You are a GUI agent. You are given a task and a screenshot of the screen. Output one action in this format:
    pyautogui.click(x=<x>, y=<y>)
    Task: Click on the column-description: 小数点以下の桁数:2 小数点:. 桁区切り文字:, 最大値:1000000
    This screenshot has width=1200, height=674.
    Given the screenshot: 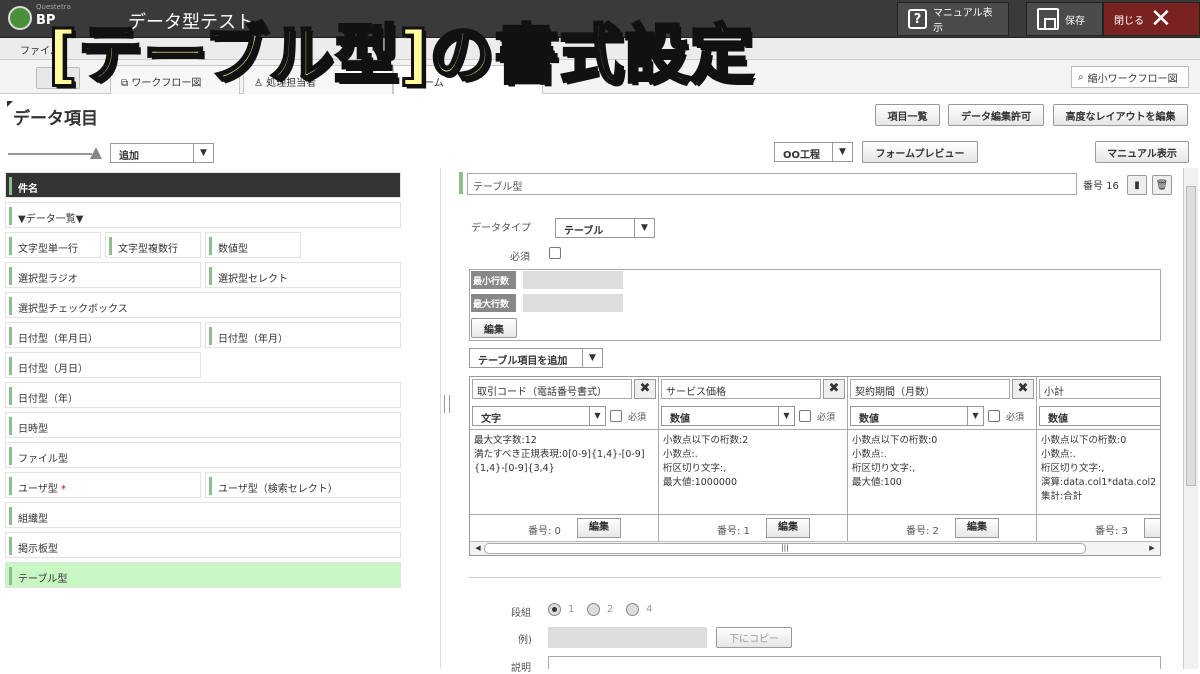 What is the action you would take?
    pyautogui.click(x=753, y=472)
    